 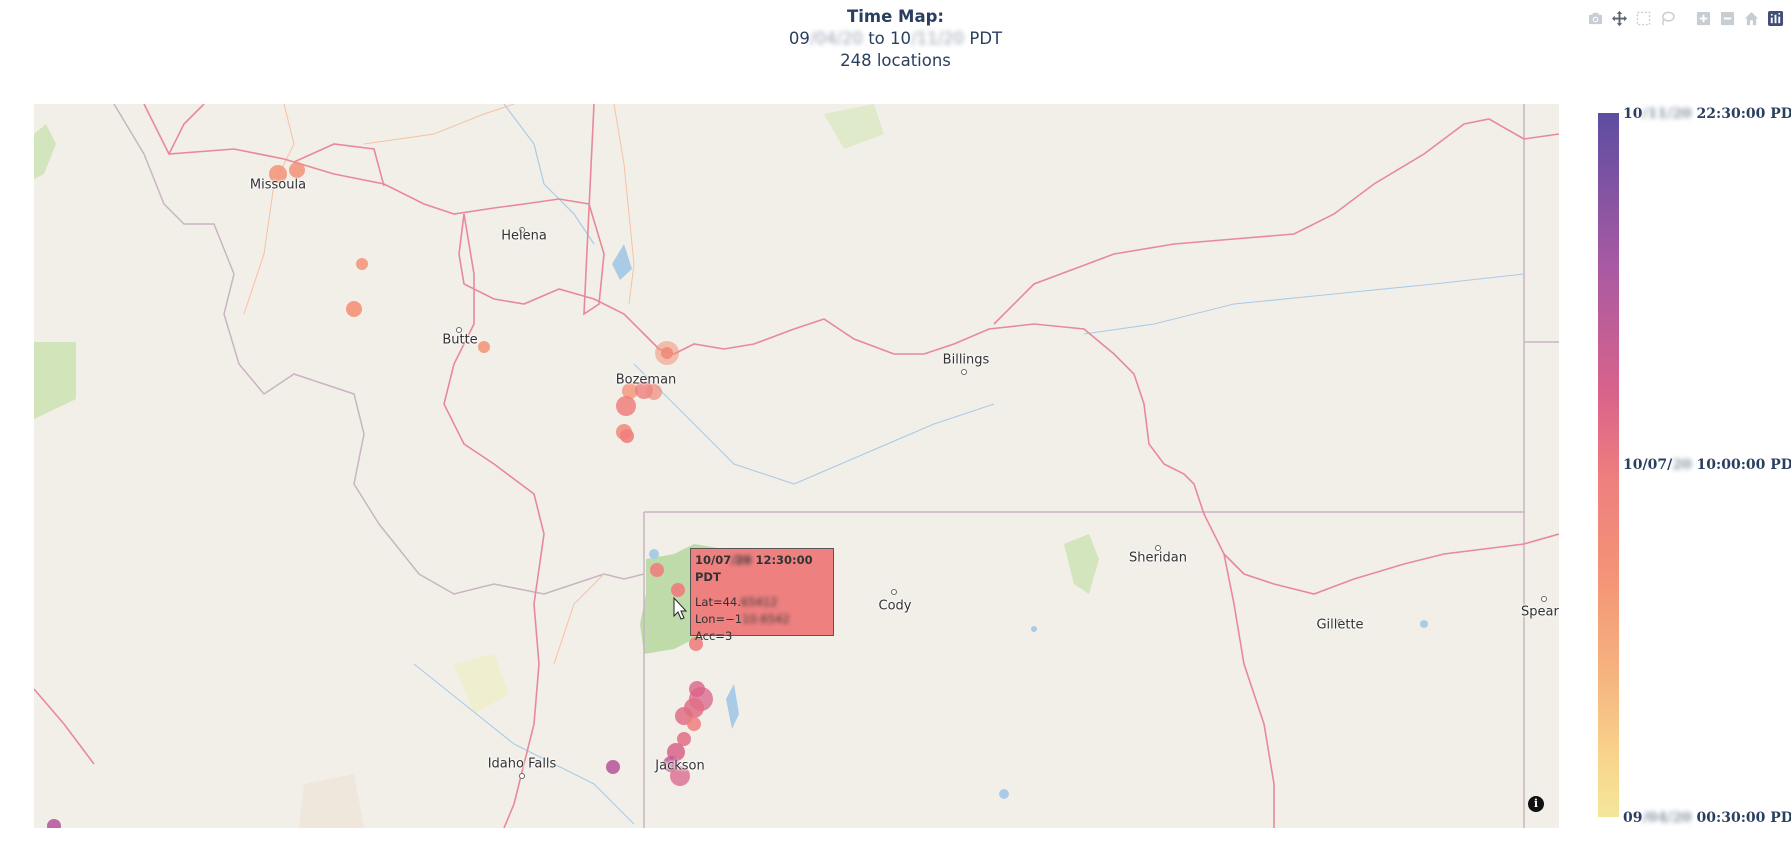 What do you see at coordinates (1158, 558) in the screenshot?
I see `city-label-sheridan: Sheridan` at bounding box center [1158, 558].